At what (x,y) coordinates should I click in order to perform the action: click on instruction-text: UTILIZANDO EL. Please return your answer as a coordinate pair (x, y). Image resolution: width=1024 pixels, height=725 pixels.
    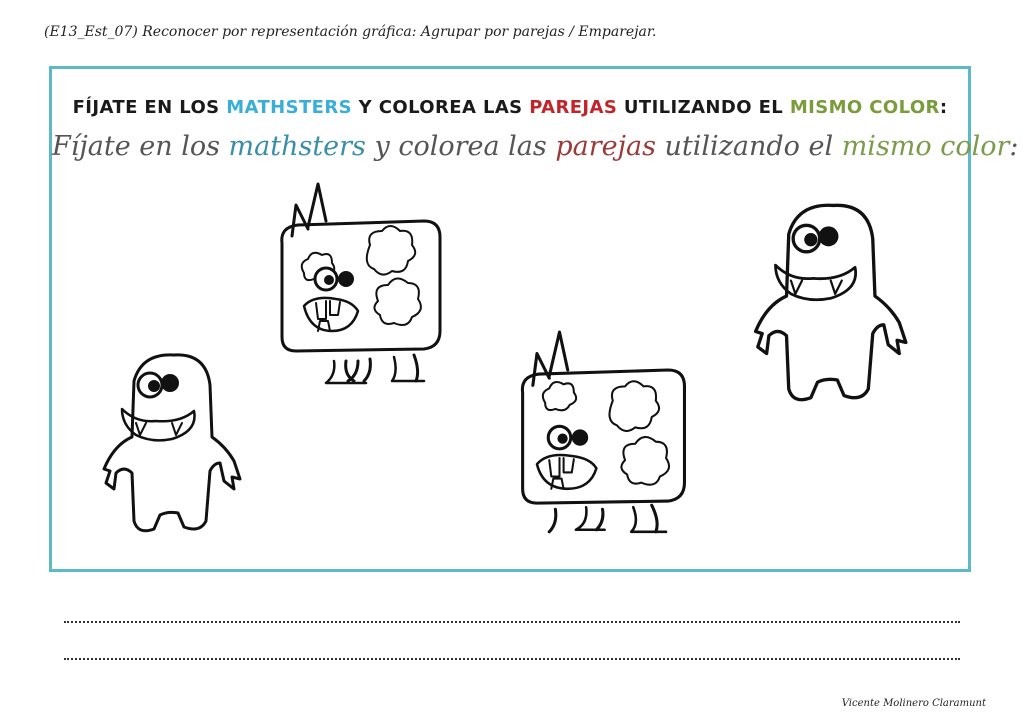
    Looking at the image, I should click on (703, 107).